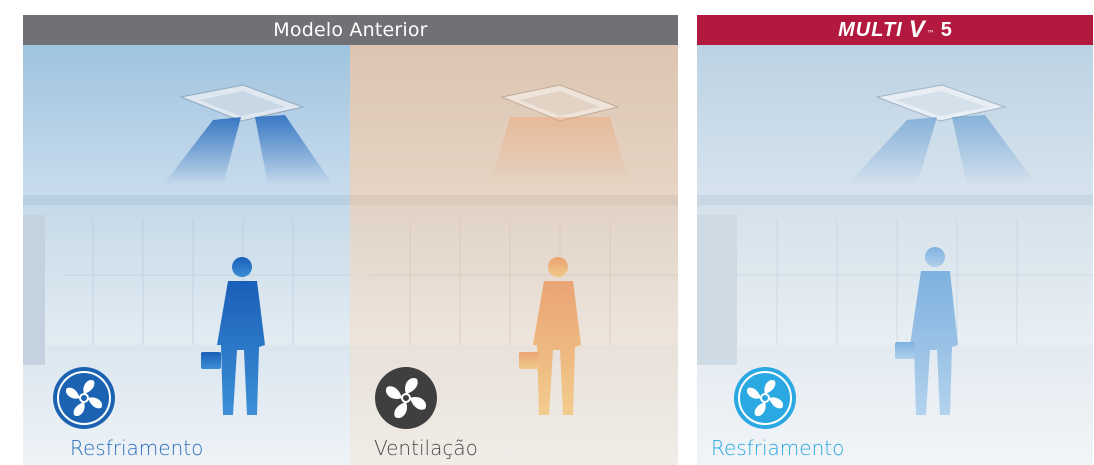 This screenshot has height=465, width=1094. What do you see at coordinates (946, 29) in the screenshot?
I see `brand-number: 5` at bounding box center [946, 29].